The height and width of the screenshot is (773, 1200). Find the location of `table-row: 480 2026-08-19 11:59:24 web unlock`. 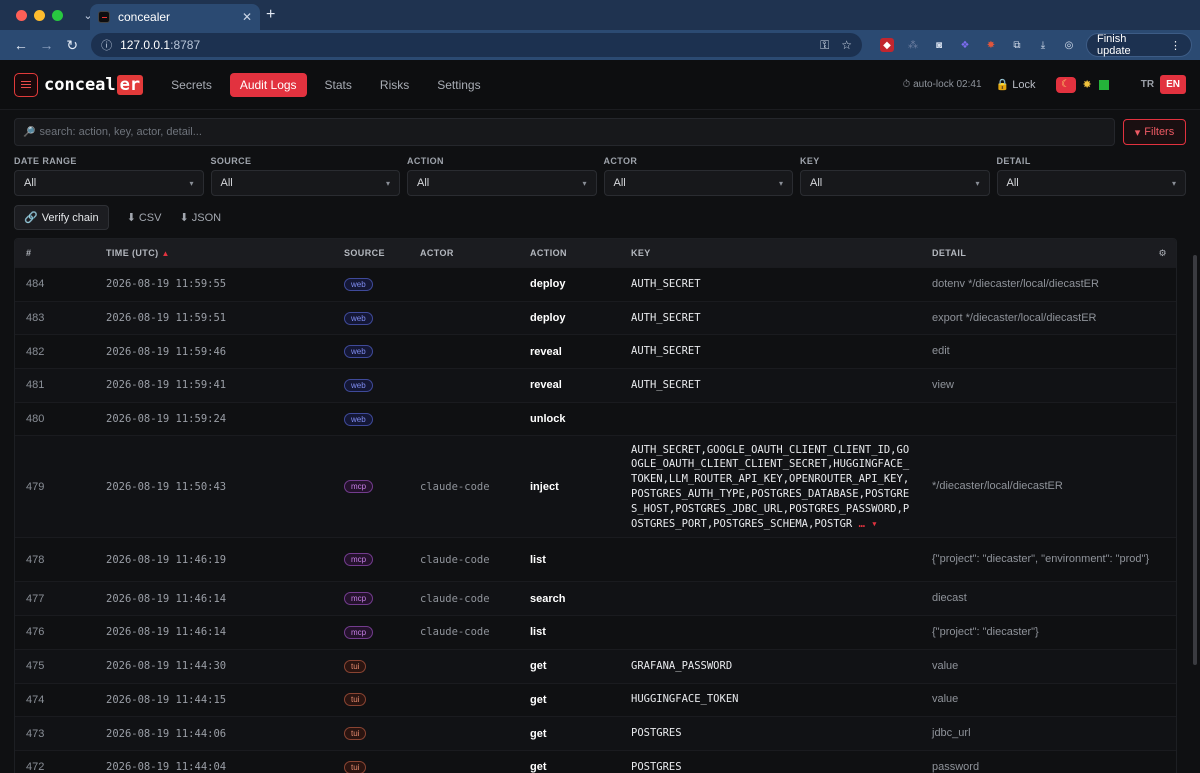

table-row: 480 2026-08-19 11:59:24 web unlock is located at coordinates (595, 418).